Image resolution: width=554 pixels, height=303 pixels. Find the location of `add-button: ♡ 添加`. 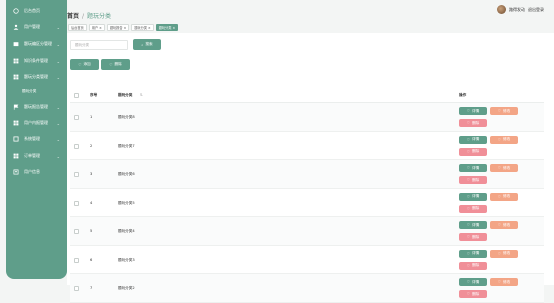

add-button: ♡ 添加 is located at coordinates (84, 64).